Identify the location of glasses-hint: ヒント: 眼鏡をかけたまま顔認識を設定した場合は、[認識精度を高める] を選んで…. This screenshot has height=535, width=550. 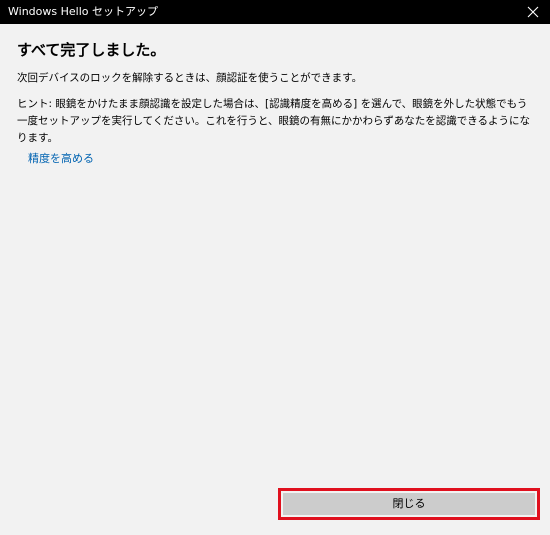
(274, 121).